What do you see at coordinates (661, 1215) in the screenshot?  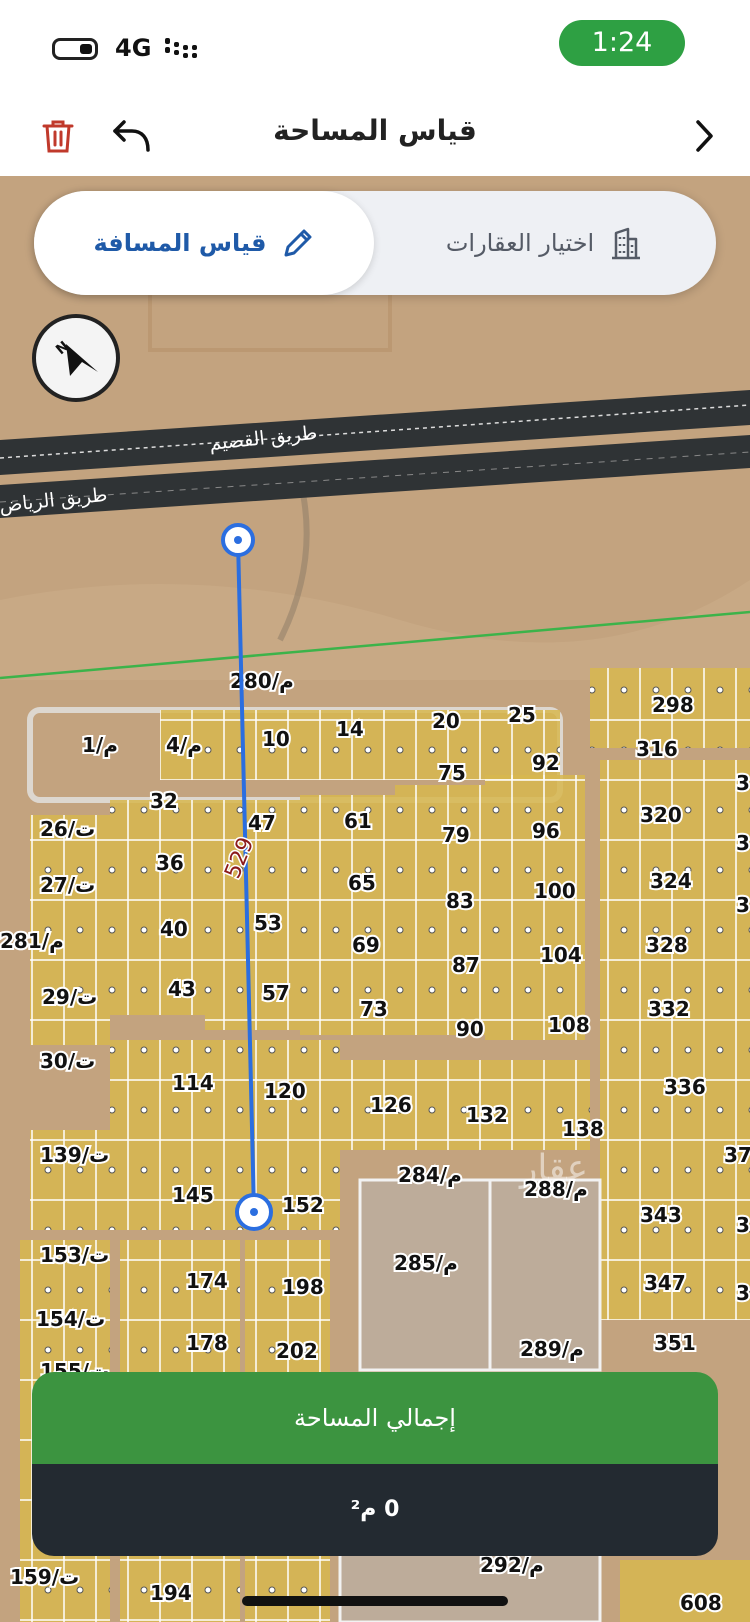 I see `lot-label: 343` at bounding box center [661, 1215].